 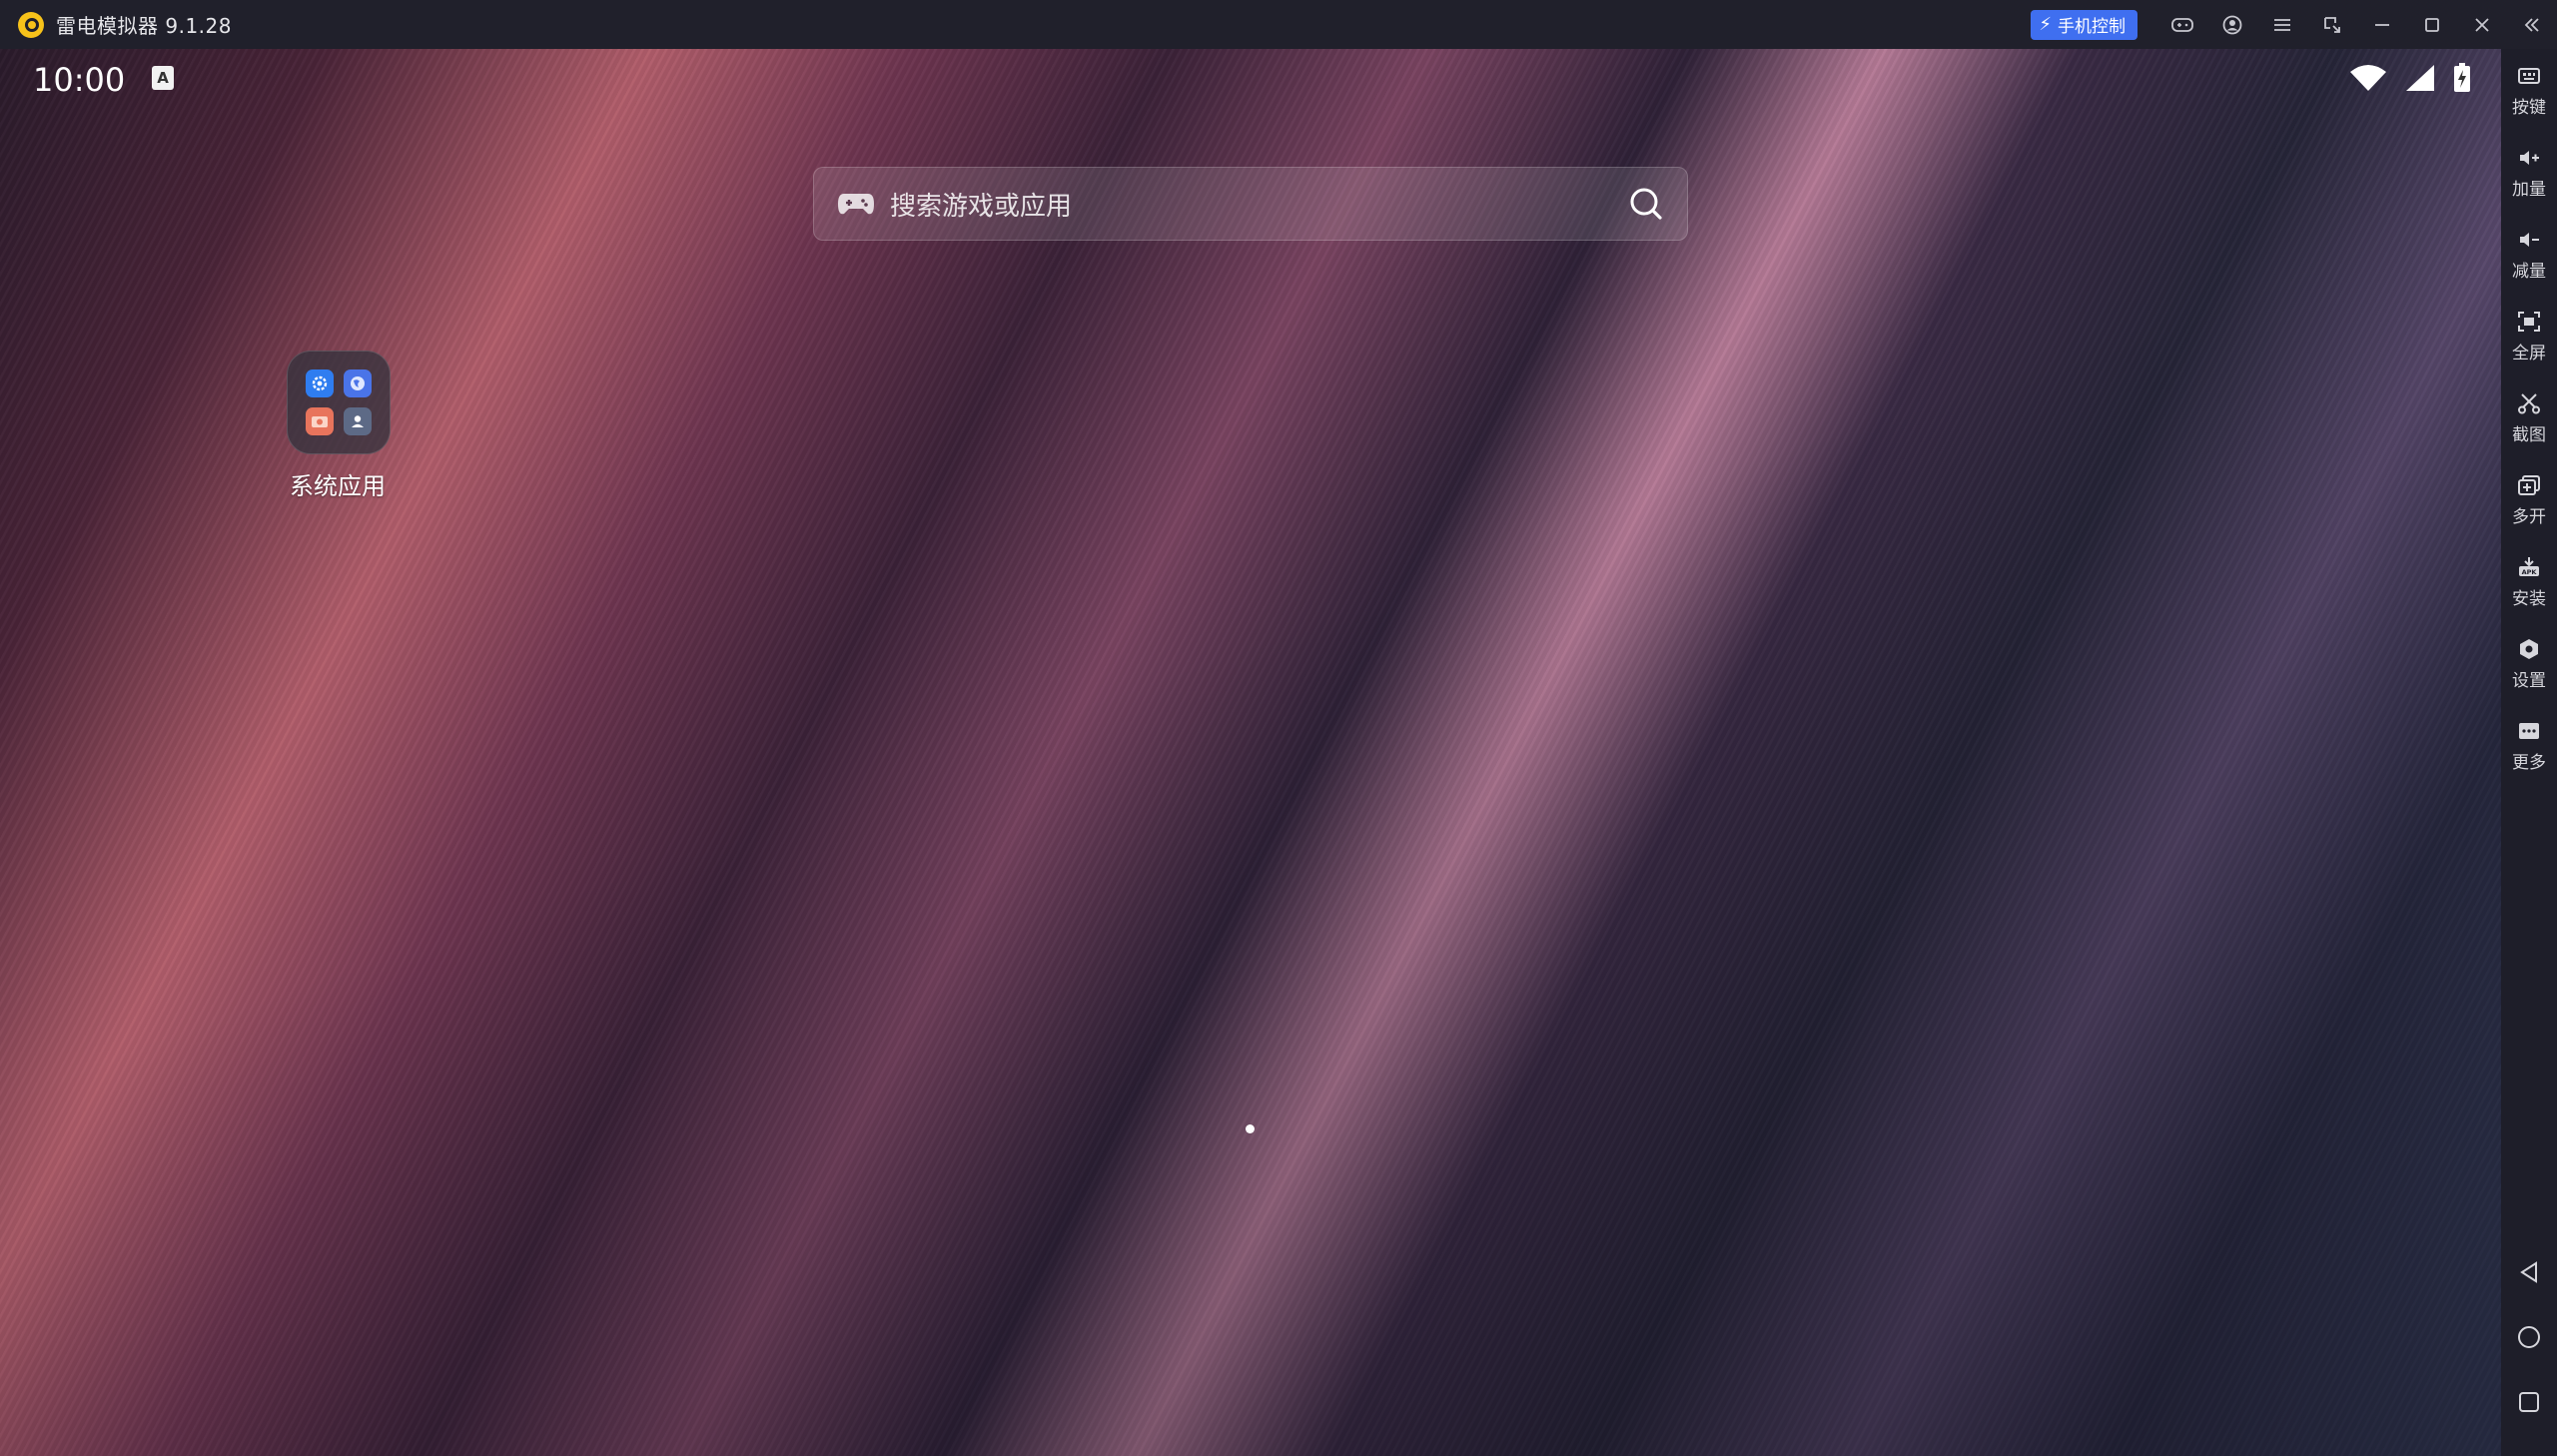 I want to click on settings-app-icon, so click(x=320, y=383).